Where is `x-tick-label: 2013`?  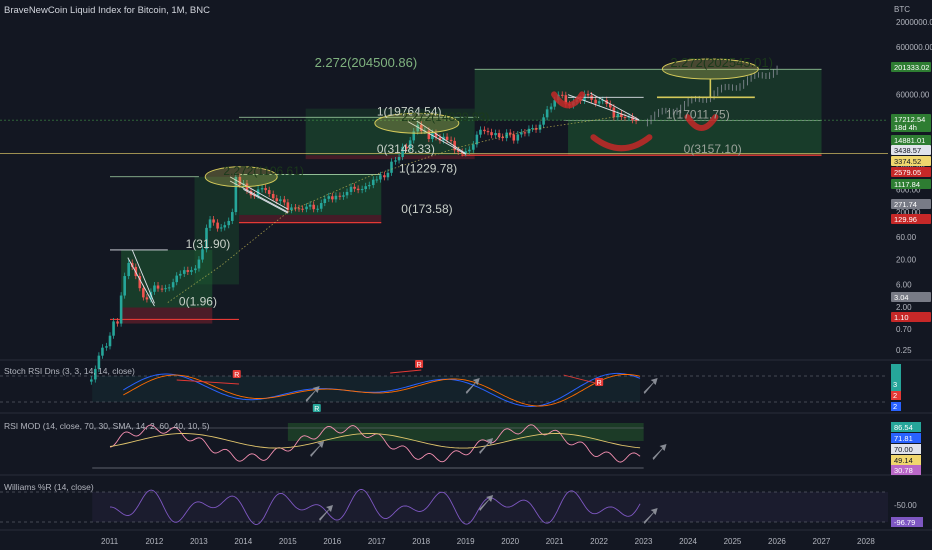 x-tick-label: 2013 is located at coordinates (199, 541).